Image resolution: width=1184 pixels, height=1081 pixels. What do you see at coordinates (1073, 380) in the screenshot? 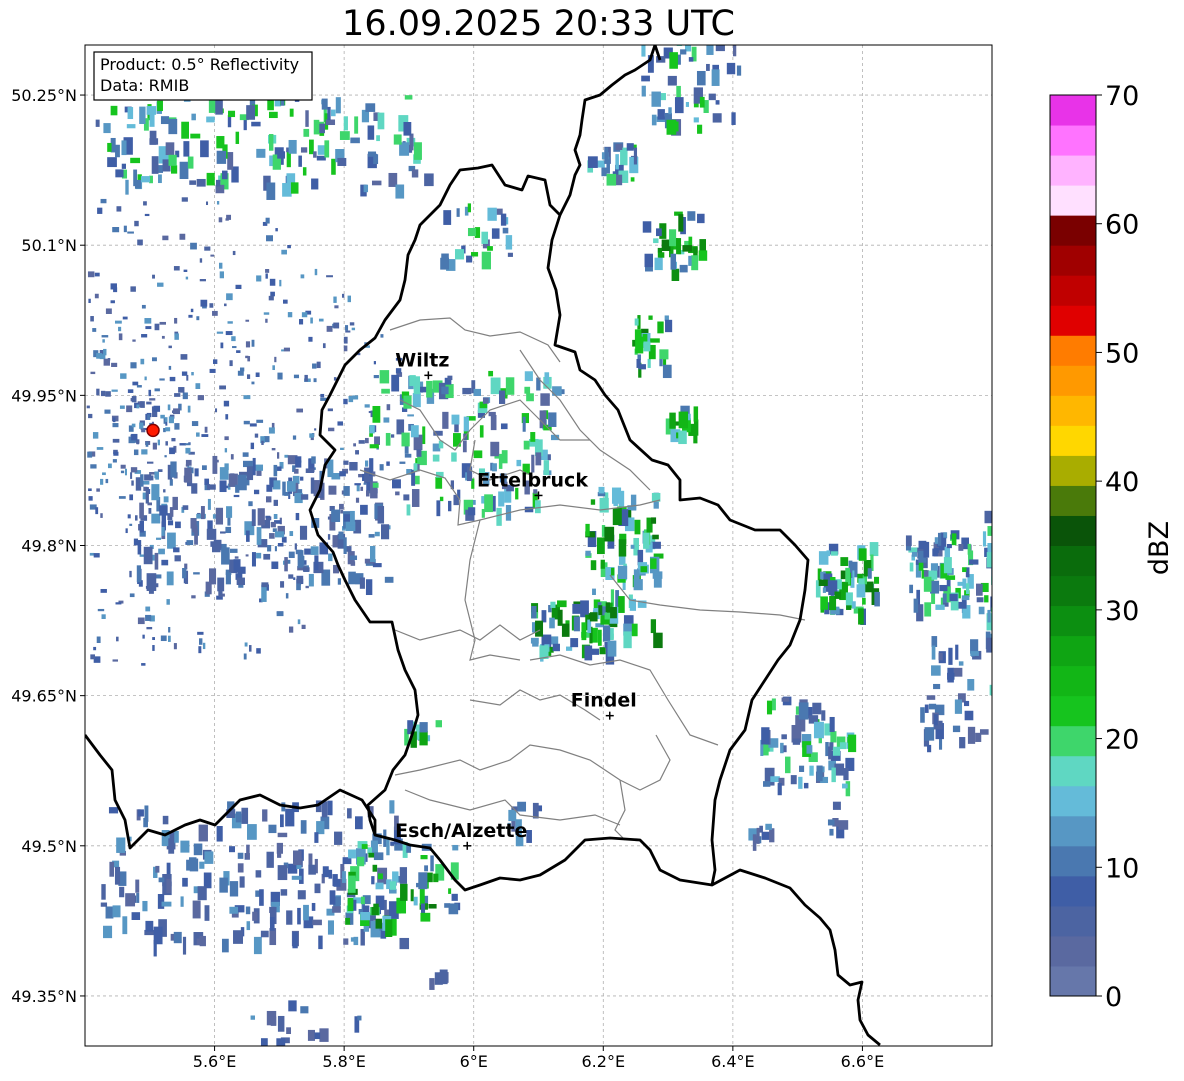
I see `colorbar-segment` at bounding box center [1073, 380].